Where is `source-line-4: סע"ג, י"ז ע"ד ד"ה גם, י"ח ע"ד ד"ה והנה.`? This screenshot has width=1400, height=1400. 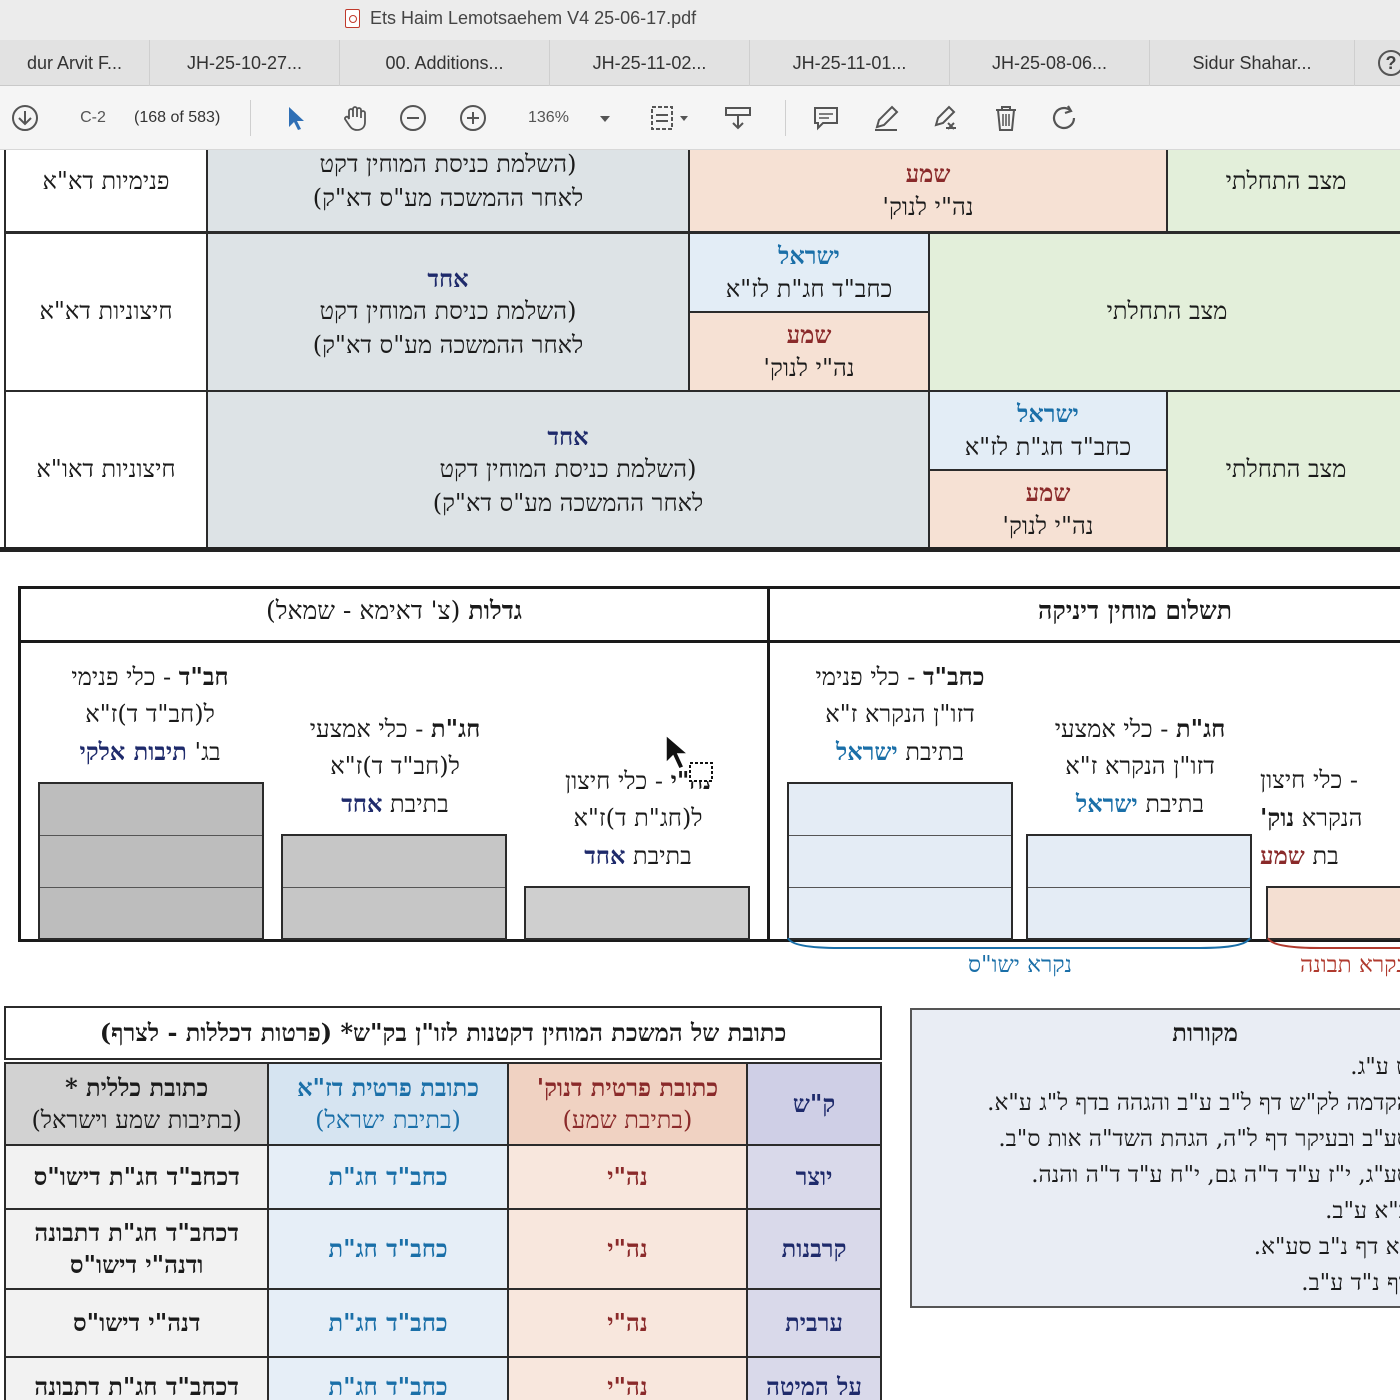
source-line-4: סע"ג, י"ז ע"ד ד"ה גם, י"ח ע"ד ד"ה והנה. is located at coordinates (1215, 1175).